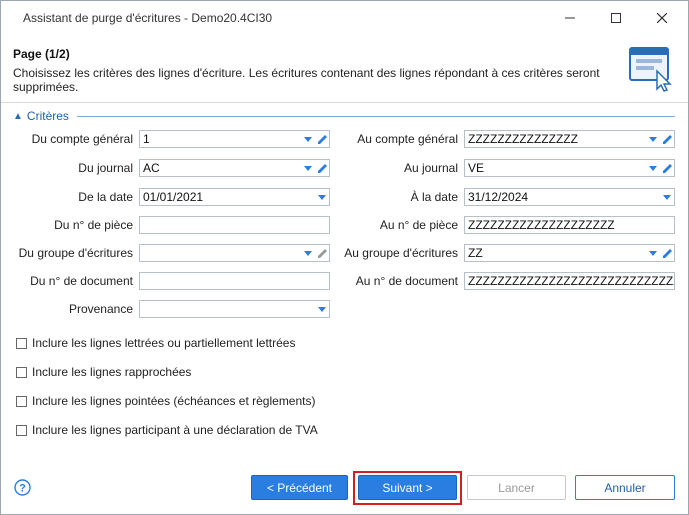 The width and height of the screenshot is (689, 515). I want to click on close-icon, so click(662, 17).